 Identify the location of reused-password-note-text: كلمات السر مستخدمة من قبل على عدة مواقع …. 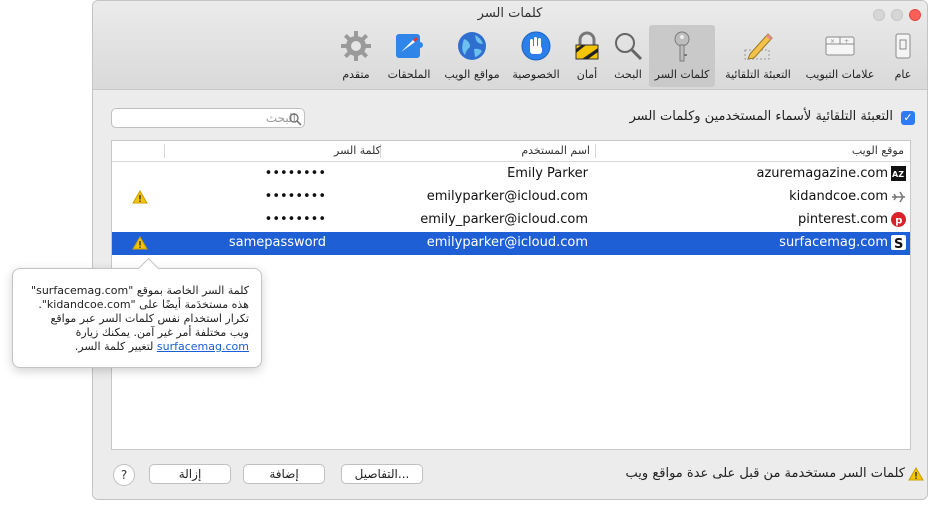
(765, 473).